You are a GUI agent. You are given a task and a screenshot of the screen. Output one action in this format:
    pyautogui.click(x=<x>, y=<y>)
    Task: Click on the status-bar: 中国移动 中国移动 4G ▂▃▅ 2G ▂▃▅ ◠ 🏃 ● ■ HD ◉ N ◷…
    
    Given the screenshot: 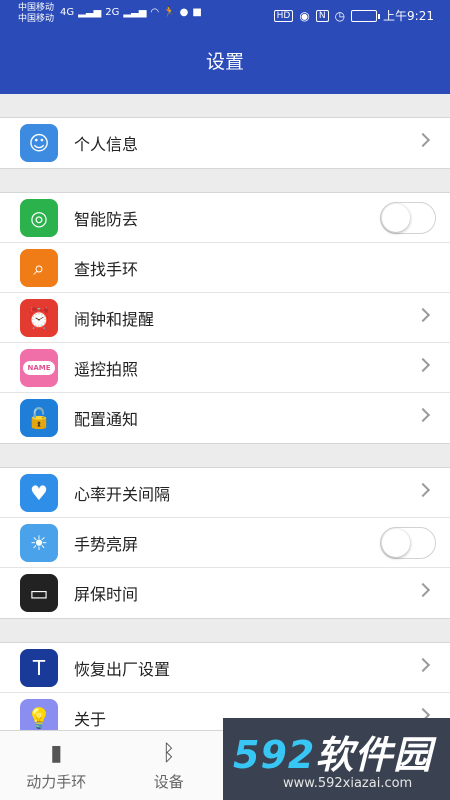 What is the action you would take?
    pyautogui.click(x=225, y=15)
    